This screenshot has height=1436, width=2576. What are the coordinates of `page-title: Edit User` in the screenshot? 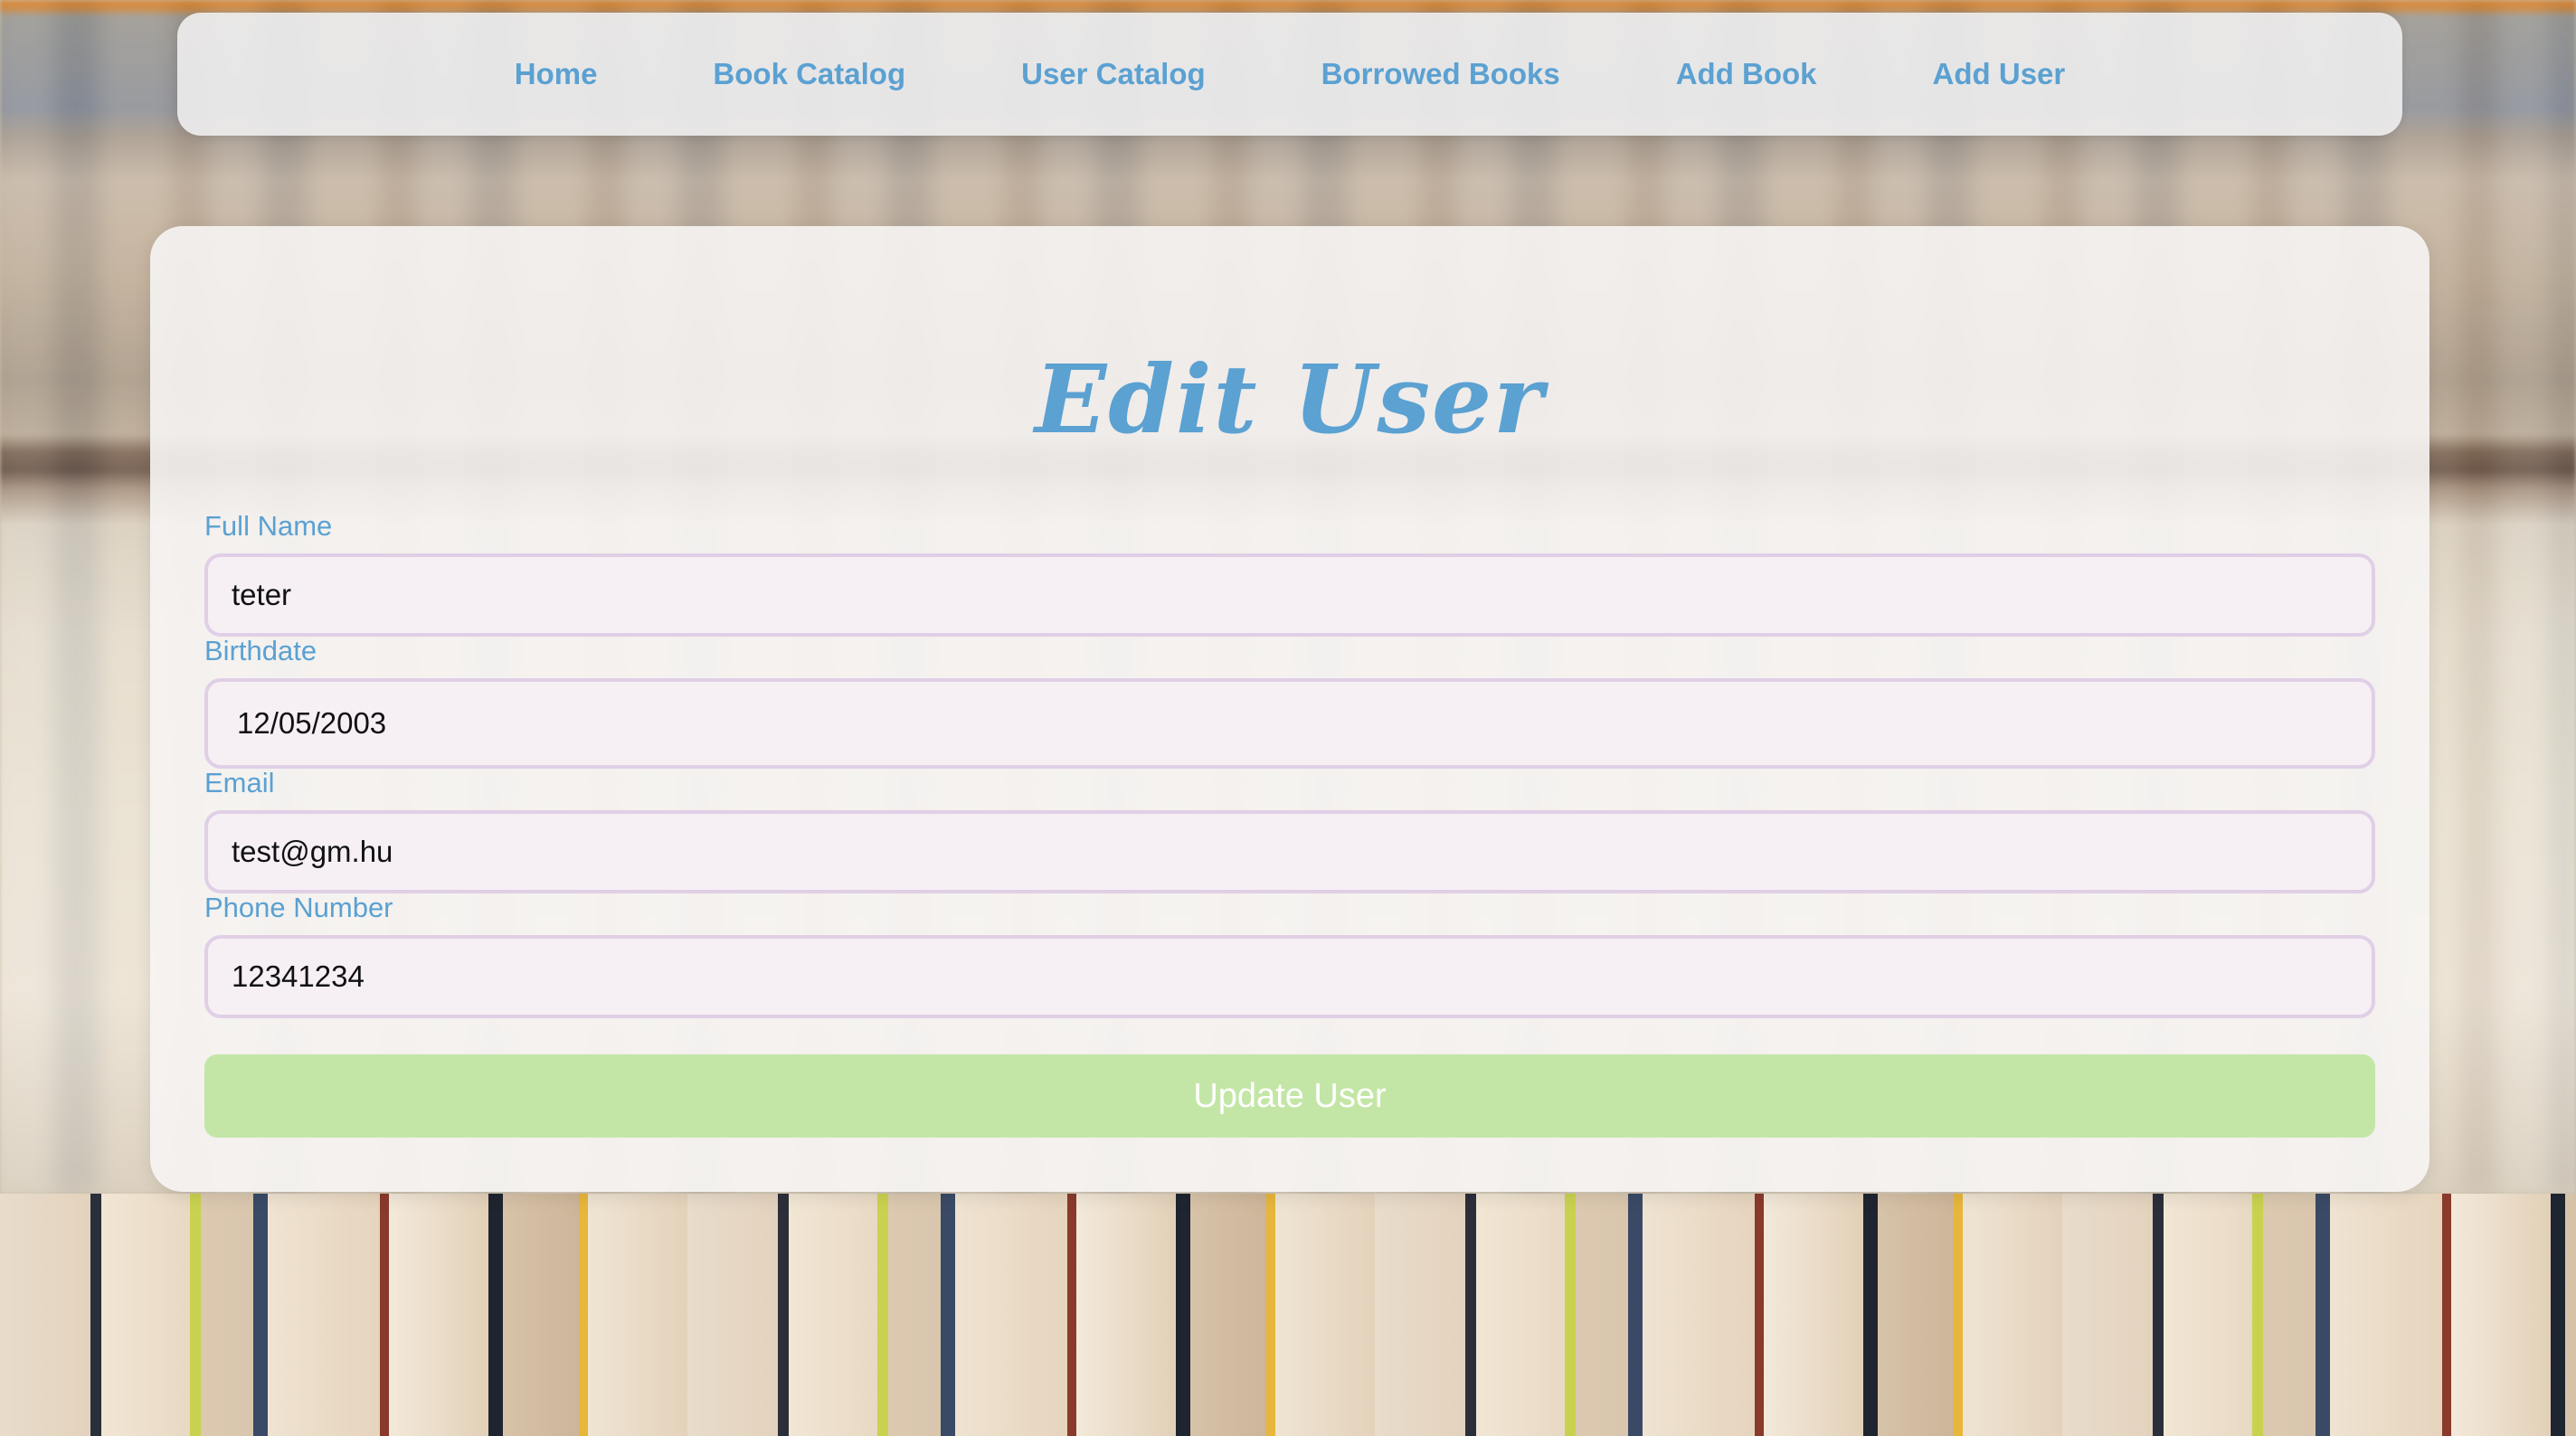 It's located at (1290, 399).